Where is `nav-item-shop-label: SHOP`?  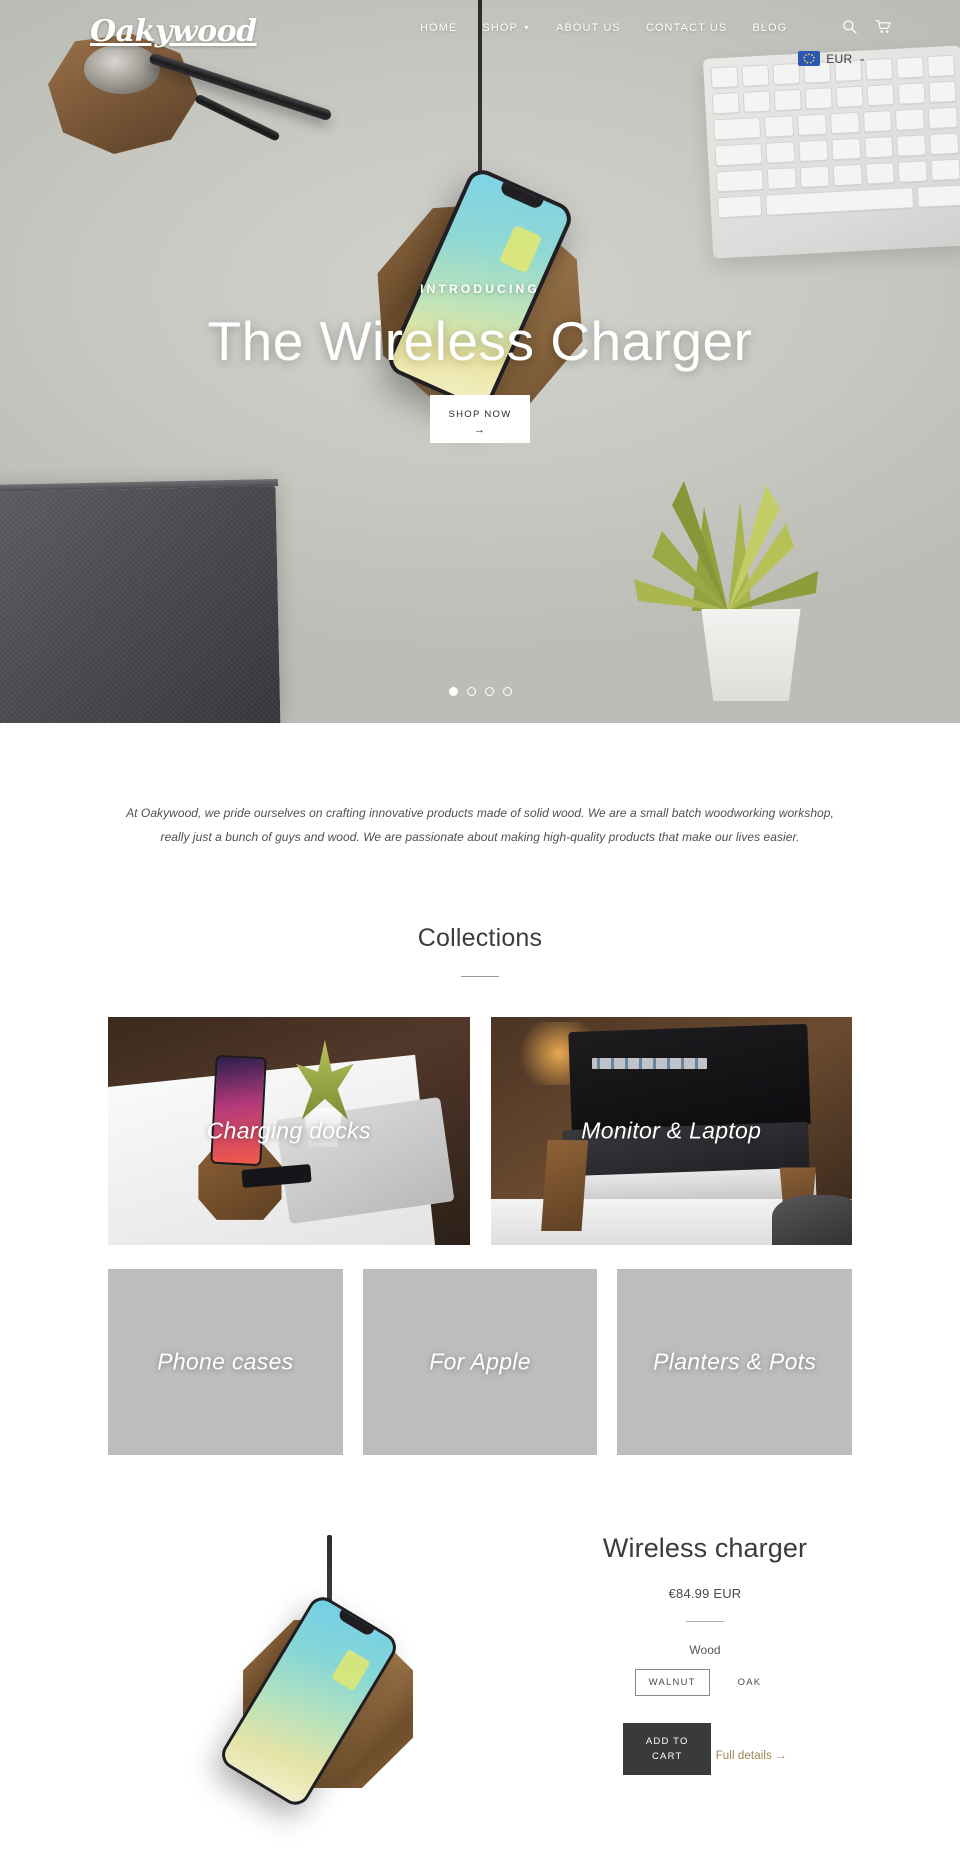
nav-item-shop-label: SHOP is located at coordinates (500, 28).